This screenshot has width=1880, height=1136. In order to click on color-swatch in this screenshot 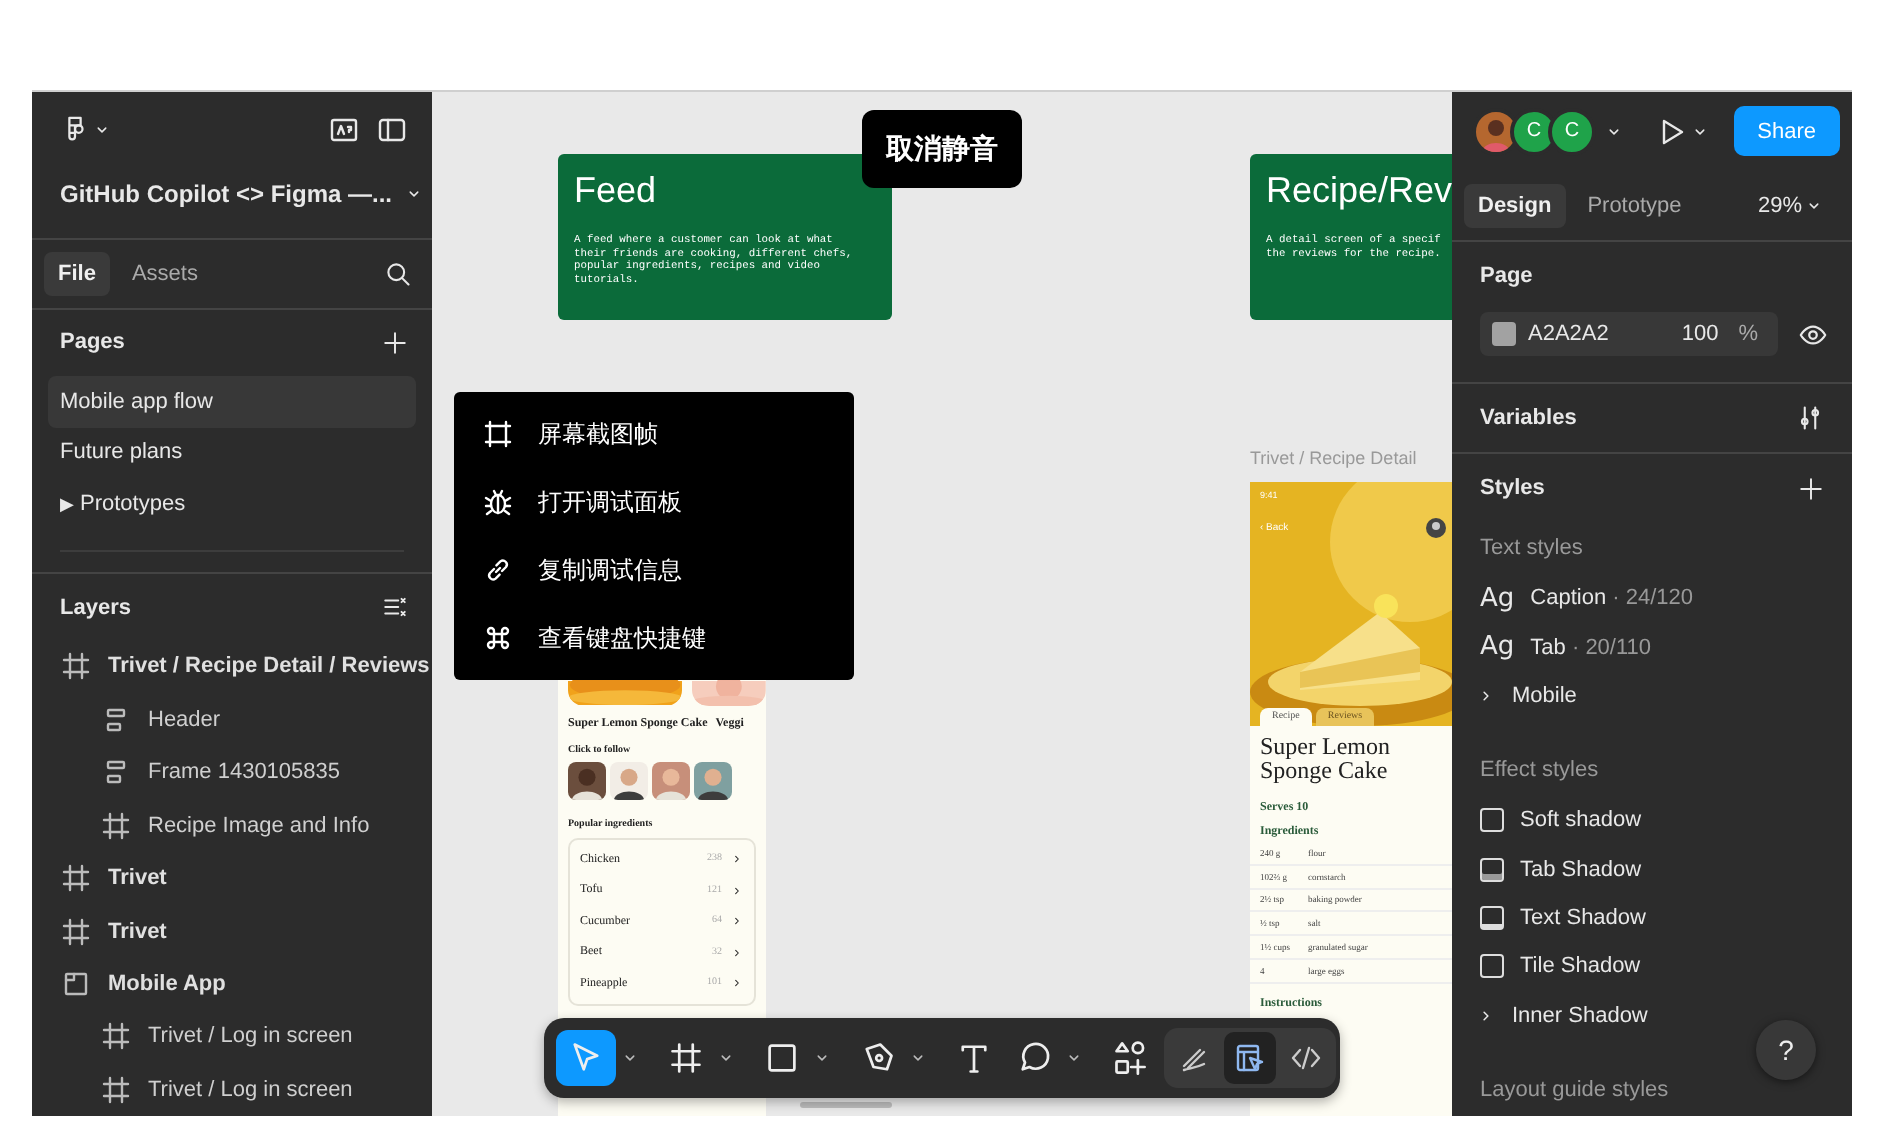, I will do `click(1504, 334)`.